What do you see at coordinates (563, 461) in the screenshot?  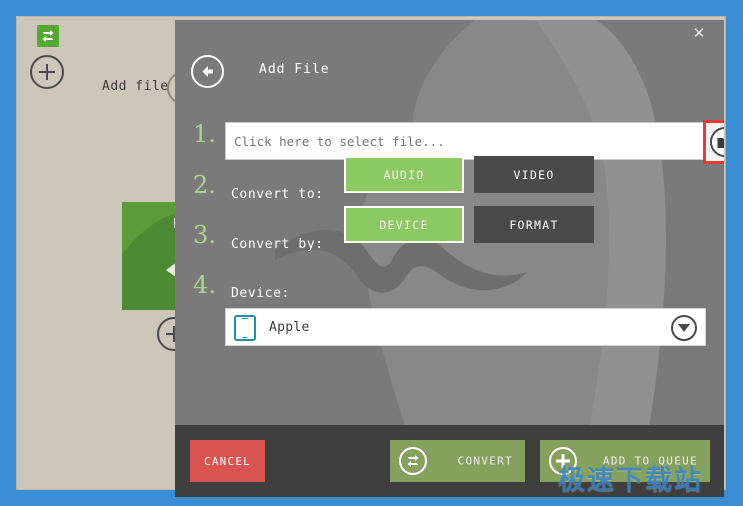 I see `plus-icon` at bounding box center [563, 461].